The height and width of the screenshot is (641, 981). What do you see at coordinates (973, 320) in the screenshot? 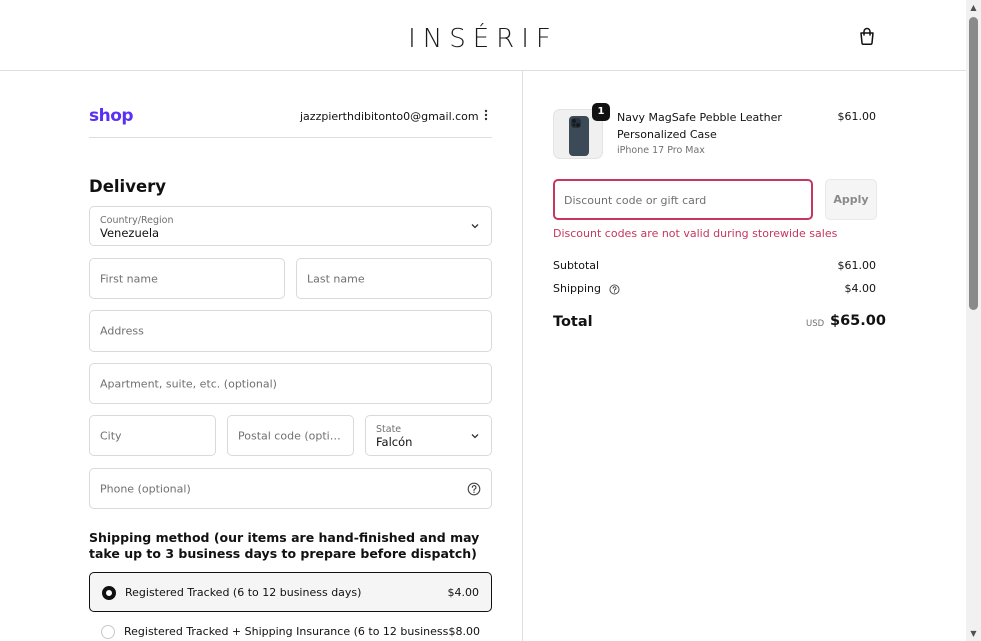
I see `page-scrollbar: ▲ ▼` at bounding box center [973, 320].